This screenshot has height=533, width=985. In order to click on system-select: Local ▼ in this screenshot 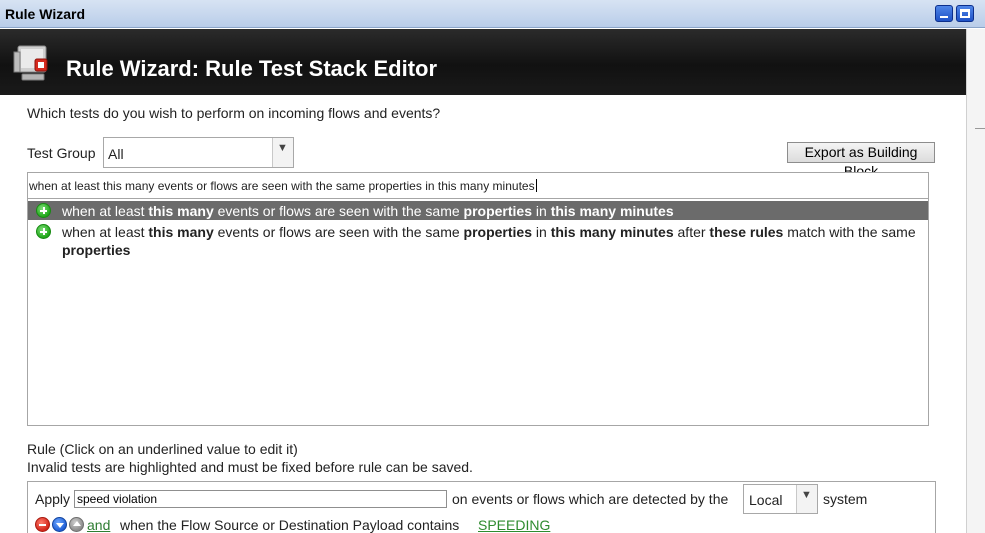, I will do `click(780, 499)`.